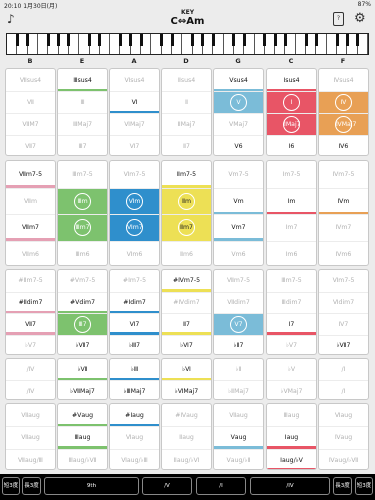 This screenshot has width=375, height=500. I want to click on chord-button: Ⅲdim7, so click(291, 302).